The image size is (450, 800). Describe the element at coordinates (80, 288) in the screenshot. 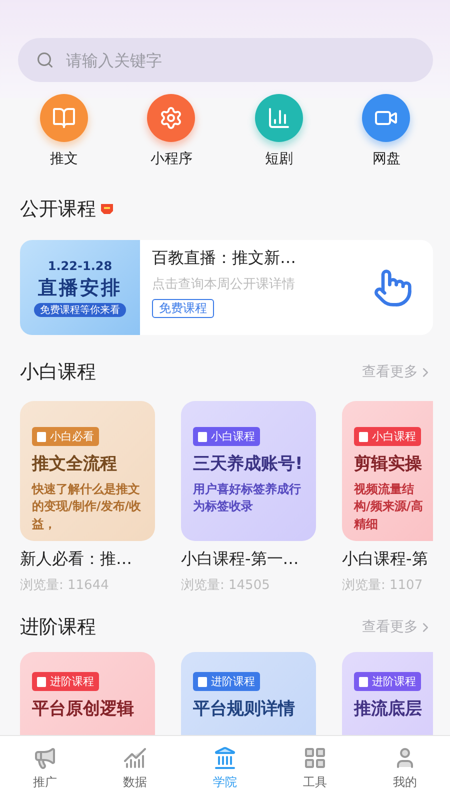

I see `banner-headline: 直播安排` at that location.